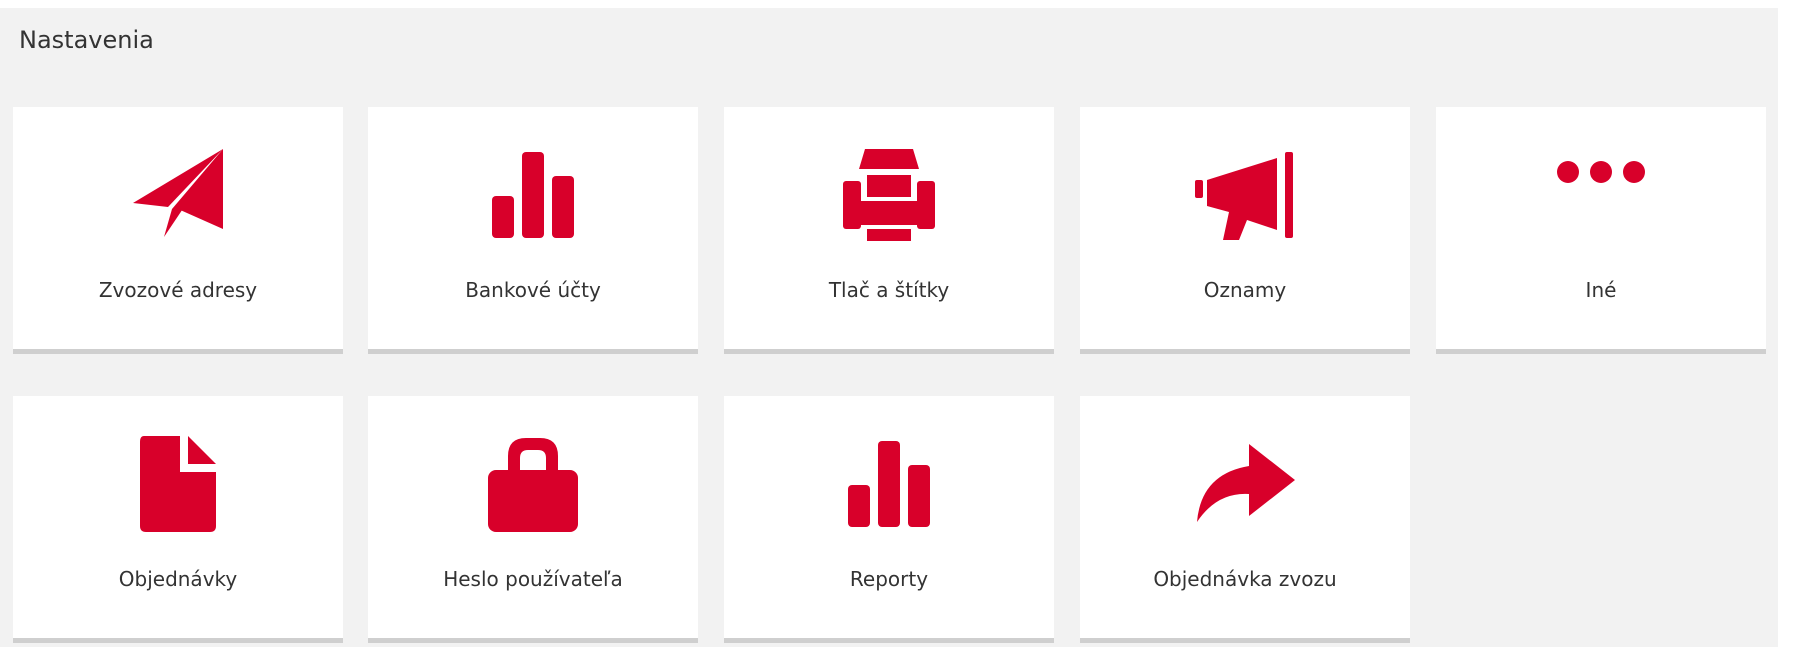 Image resolution: width=1793 pixels, height=647 pixels. What do you see at coordinates (1245, 579) in the screenshot?
I see `tile-label: Objednávka zvozu` at bounding box center [1245, 579].